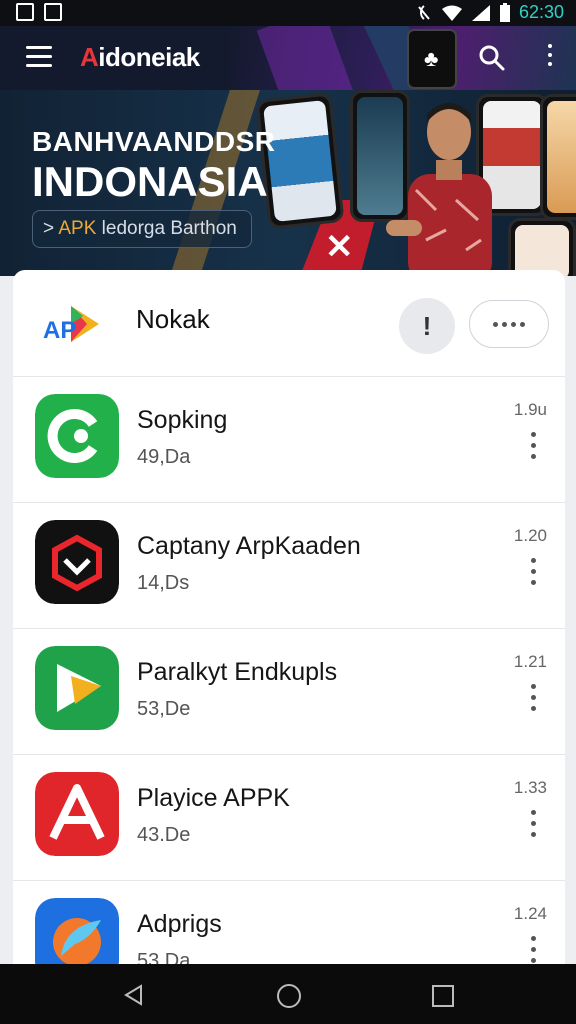 This screenshot has height=1024, width=576. What do you see at coordinates (289, 323) in the screenshot?
I see `list-header: AP Nokak !` at bounding box center [289, 323].